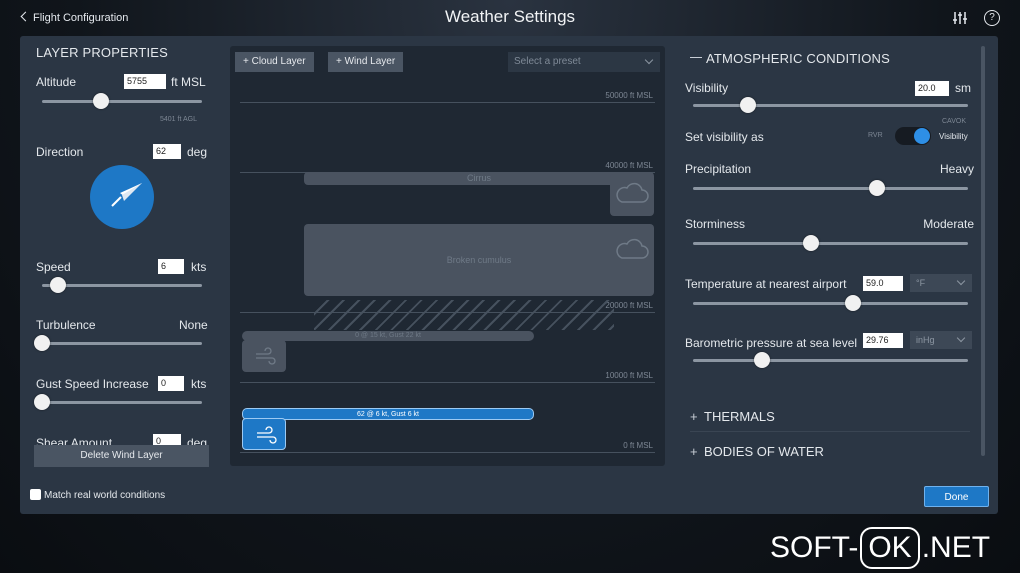 The width and height of the screenshot is (1020, 573). I want to click on direction-label: Direction, so click(60, 152).